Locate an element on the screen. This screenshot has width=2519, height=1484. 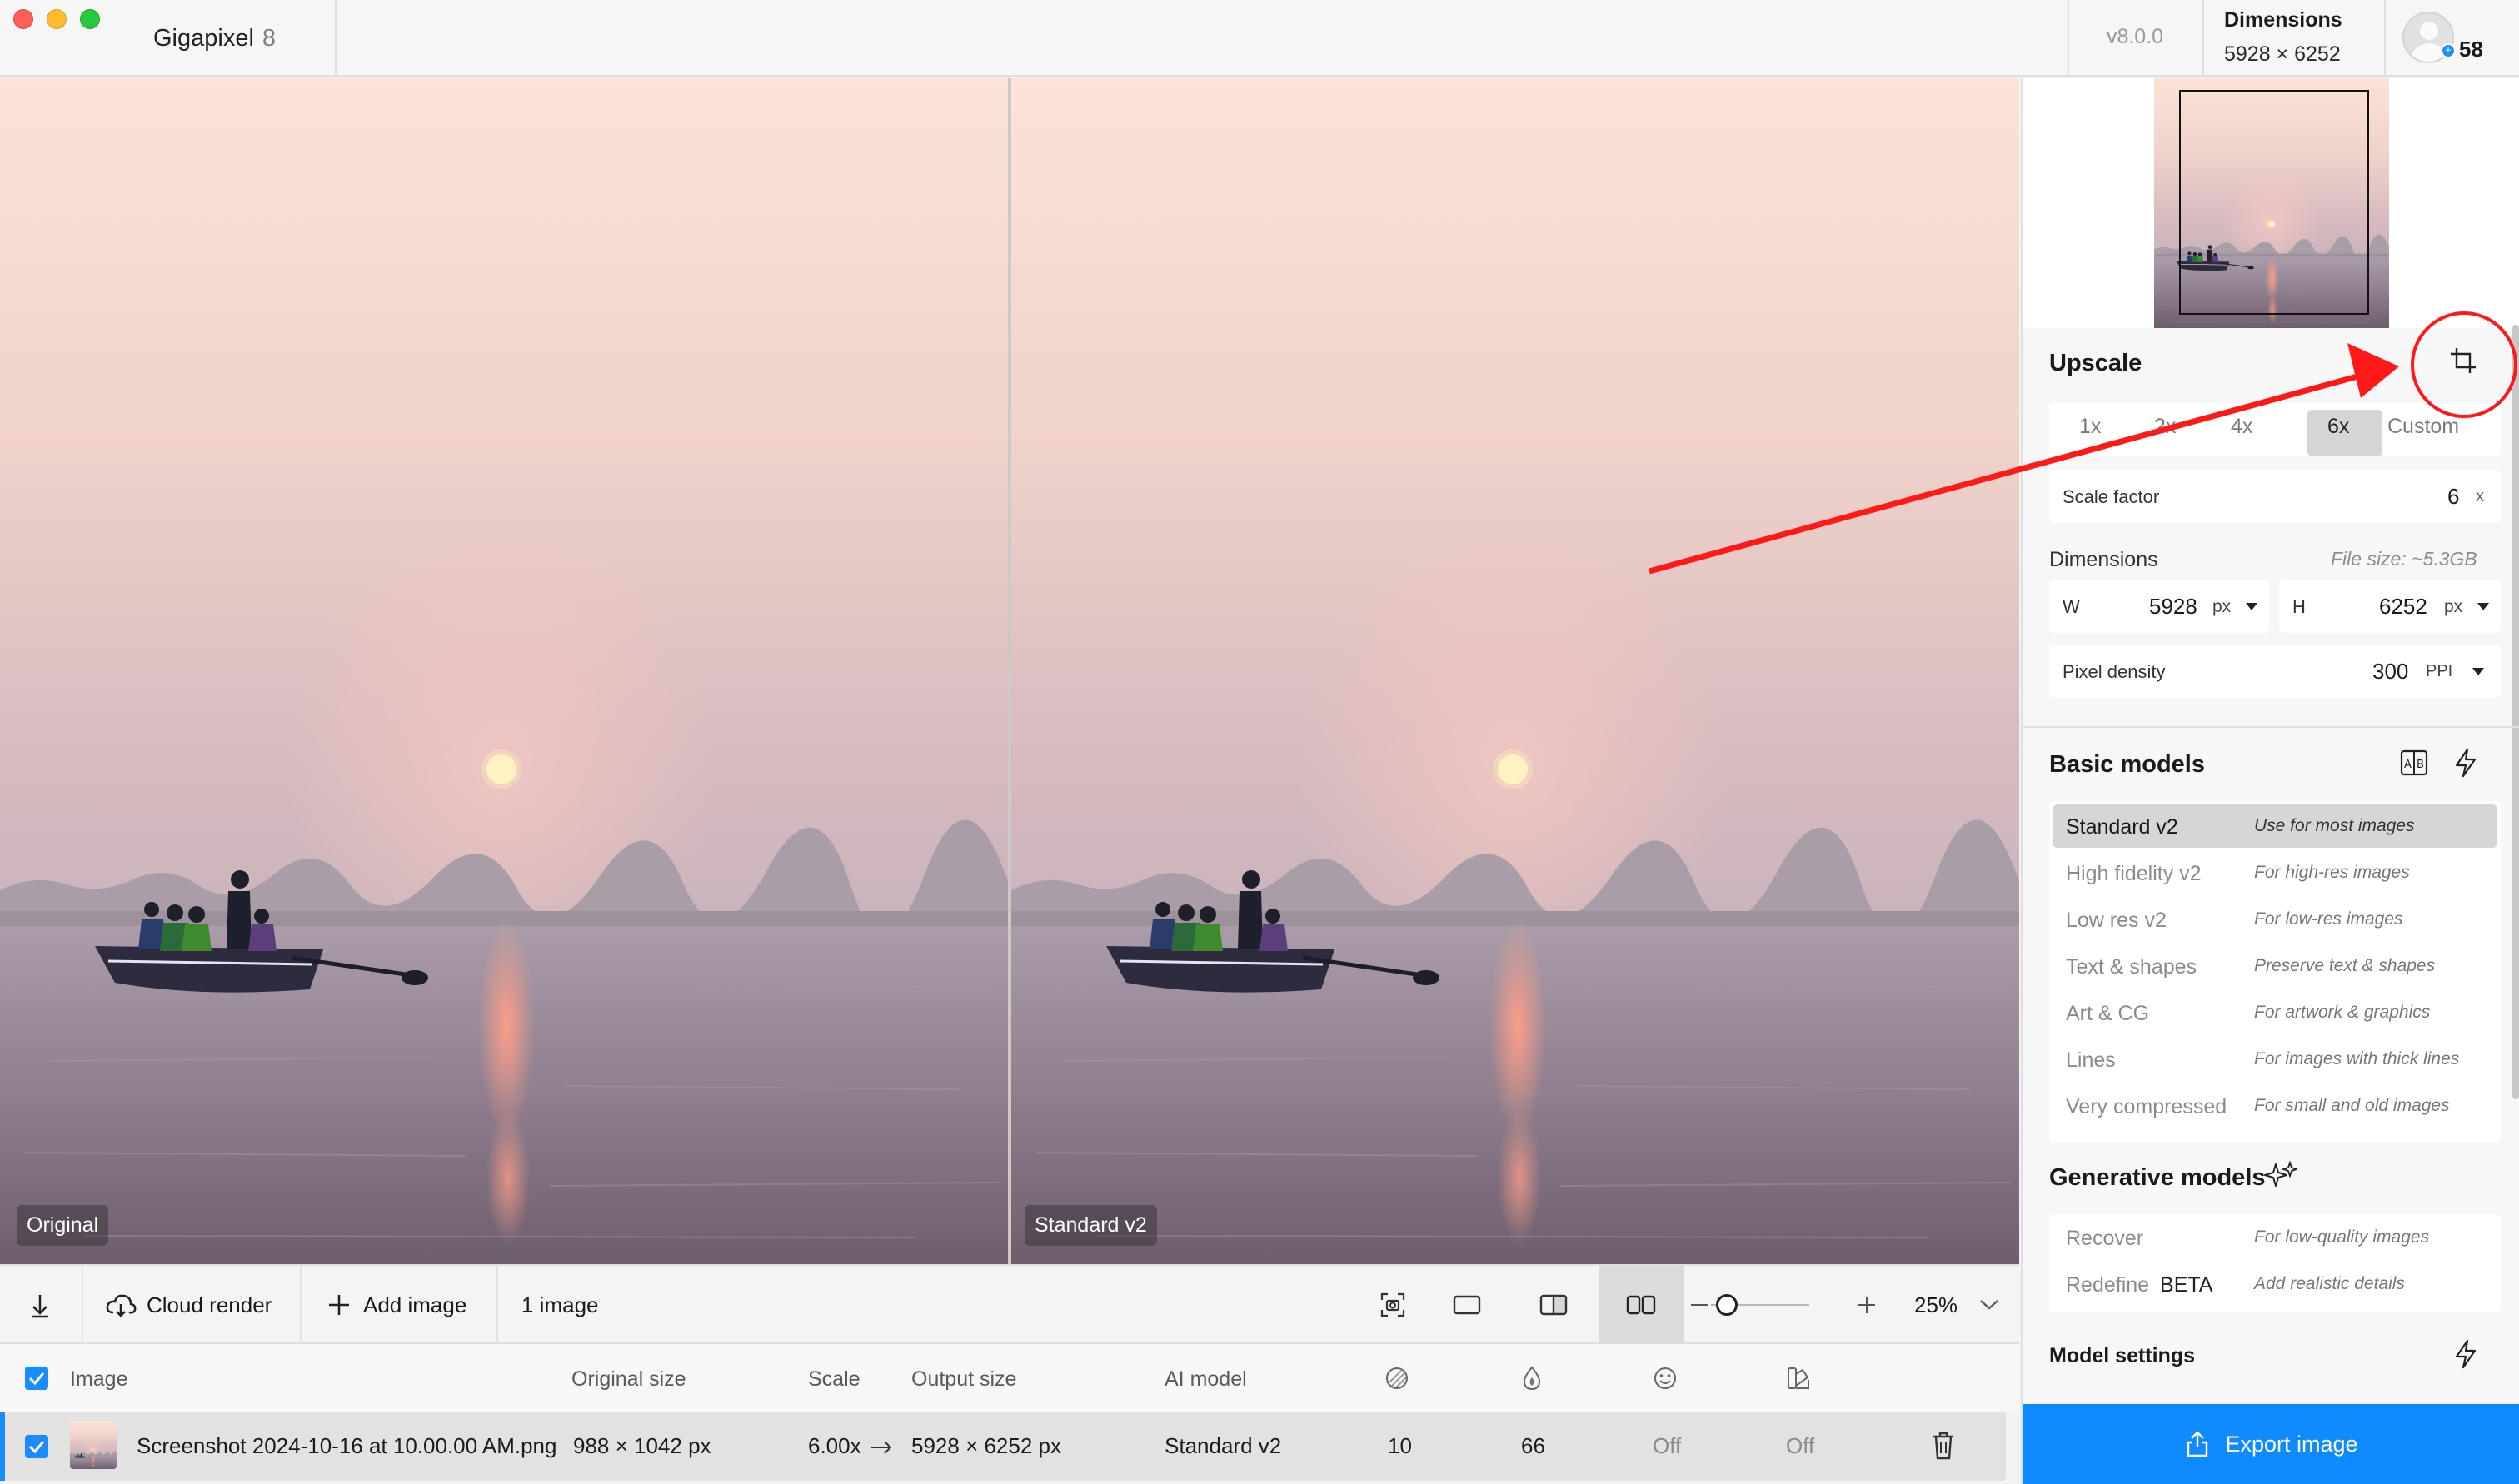
trash-icon is located at coordinates (1943, 1446).